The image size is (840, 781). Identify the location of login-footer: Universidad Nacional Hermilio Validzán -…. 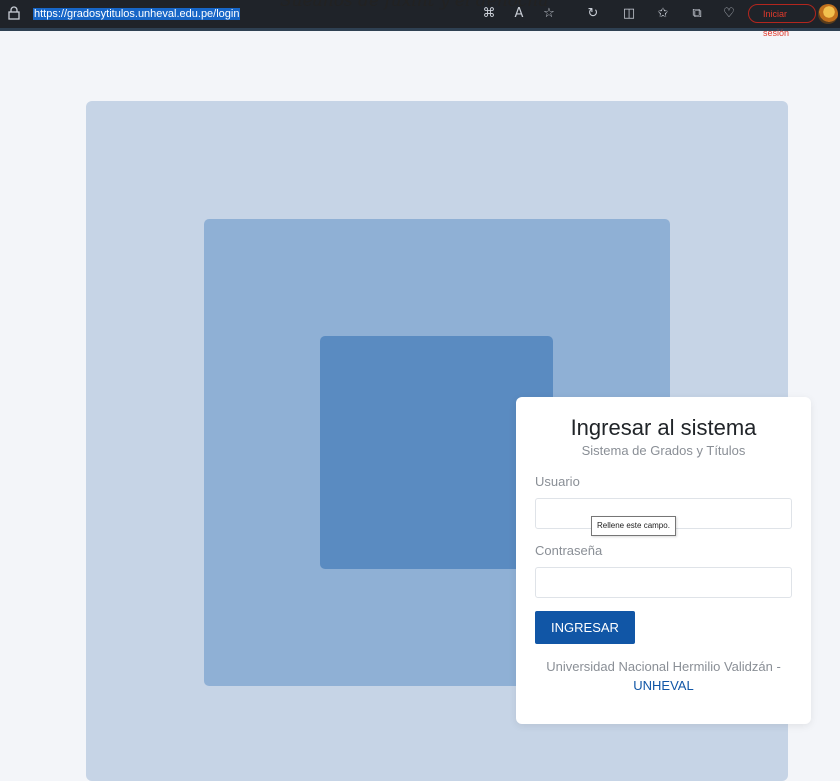
(663, 676).